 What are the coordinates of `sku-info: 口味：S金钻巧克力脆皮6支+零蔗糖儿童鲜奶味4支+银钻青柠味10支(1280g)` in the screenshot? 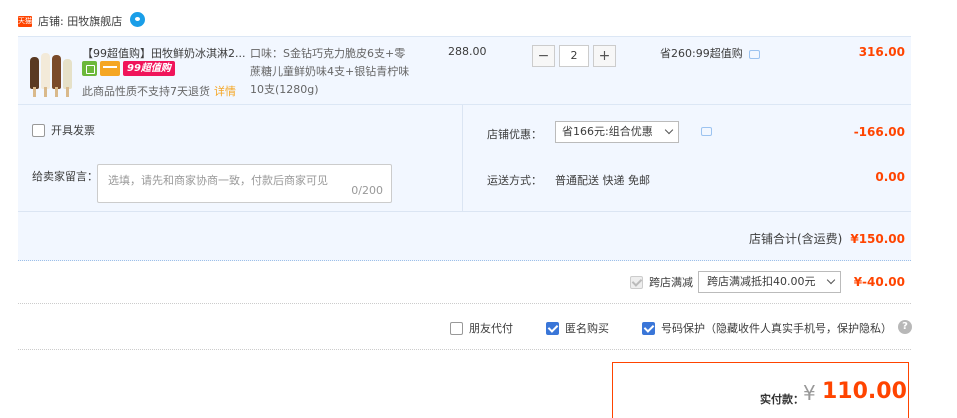 It's located at (330, 71).